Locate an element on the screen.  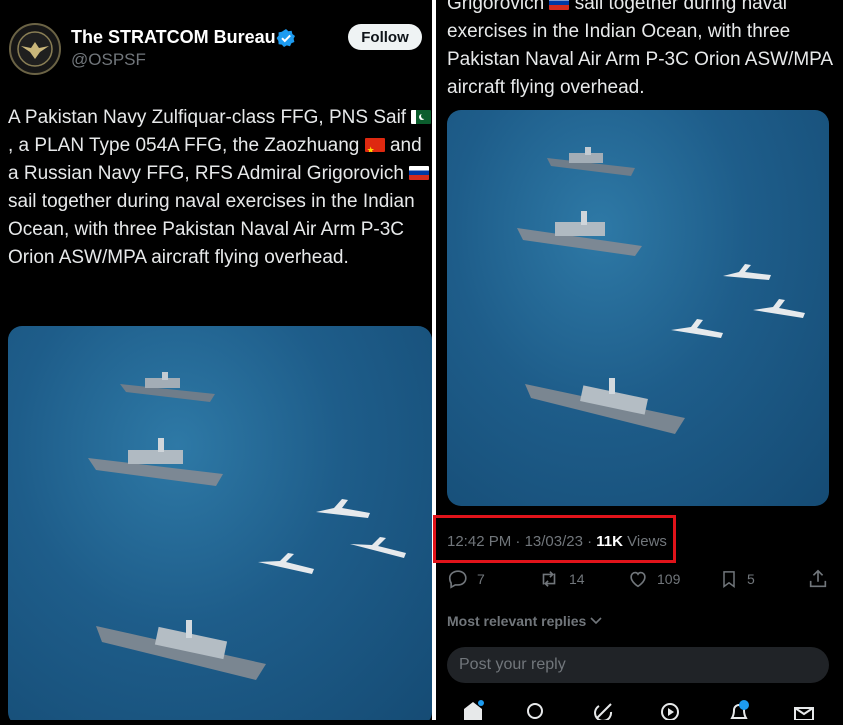
share-icon is located at coordinates (818, 578).